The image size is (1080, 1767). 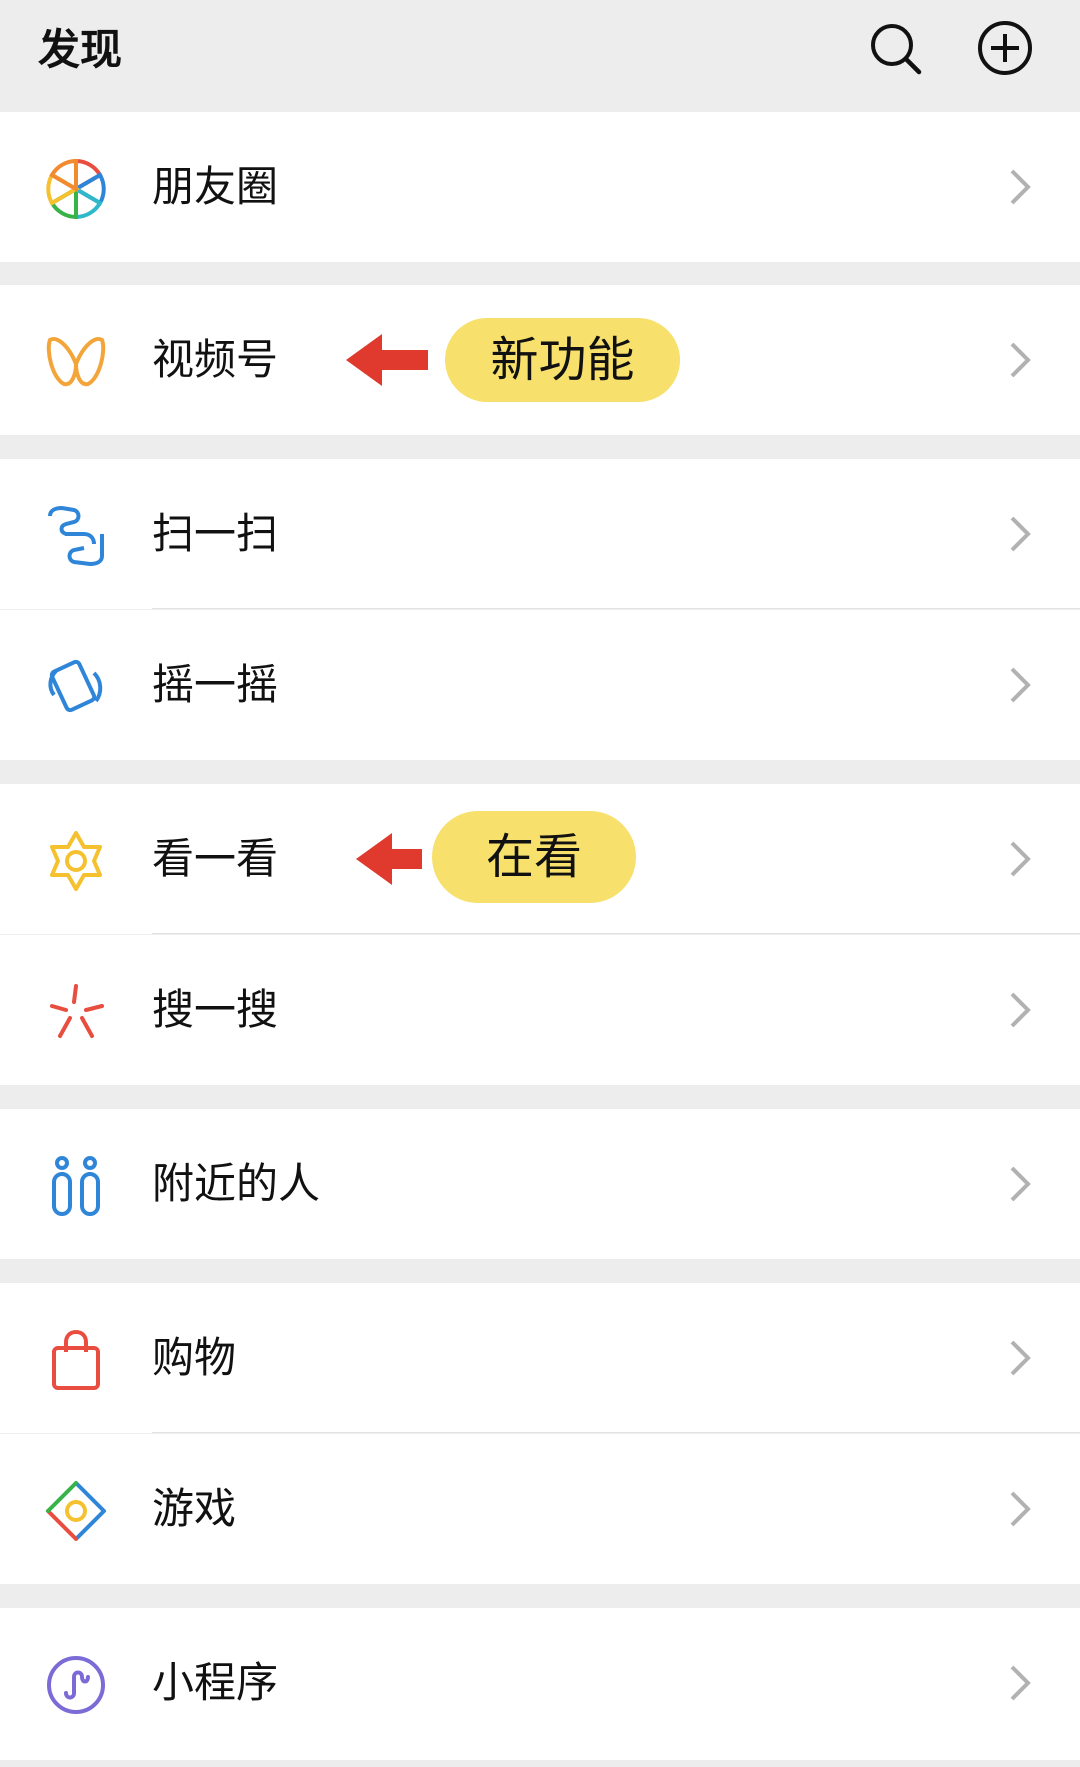 What do you see at coordinates (215, 186) in the screenshot?
I see `menu-item-label: 朋友圈` at bounding box center [215, 186].